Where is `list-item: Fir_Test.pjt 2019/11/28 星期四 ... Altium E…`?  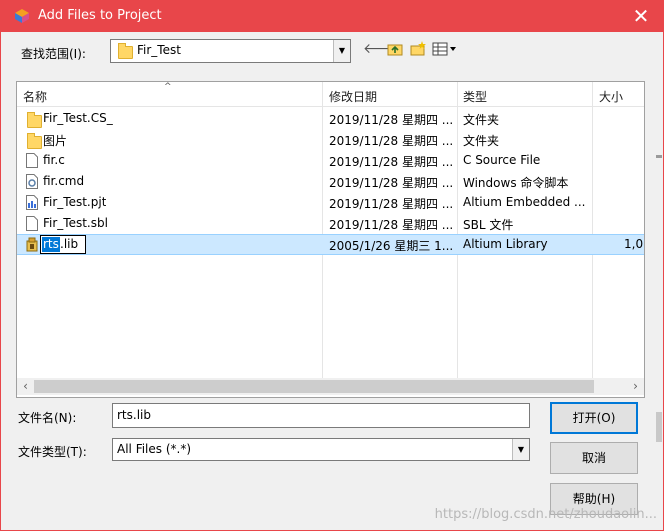 list-item: Fir_Test.pjt 2019/11/28 星期四 ... Altium E… is located at coordinates (330, 202).